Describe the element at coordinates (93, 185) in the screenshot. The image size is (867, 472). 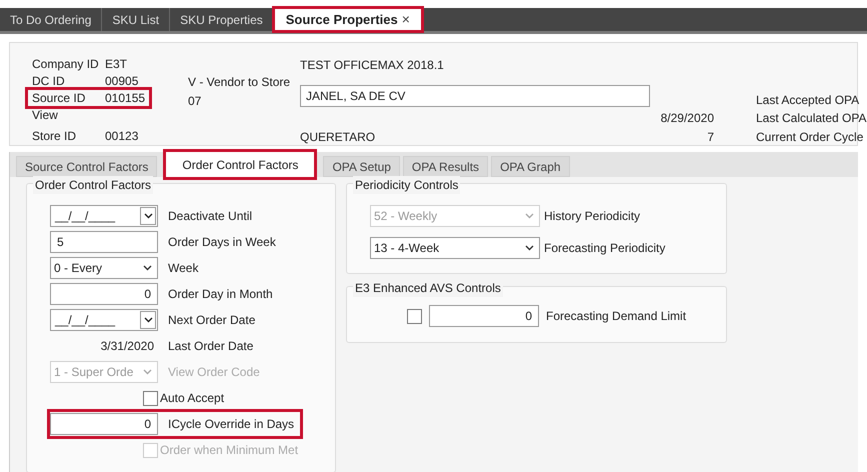
I see `group-title: Order Control Factors` at that location.